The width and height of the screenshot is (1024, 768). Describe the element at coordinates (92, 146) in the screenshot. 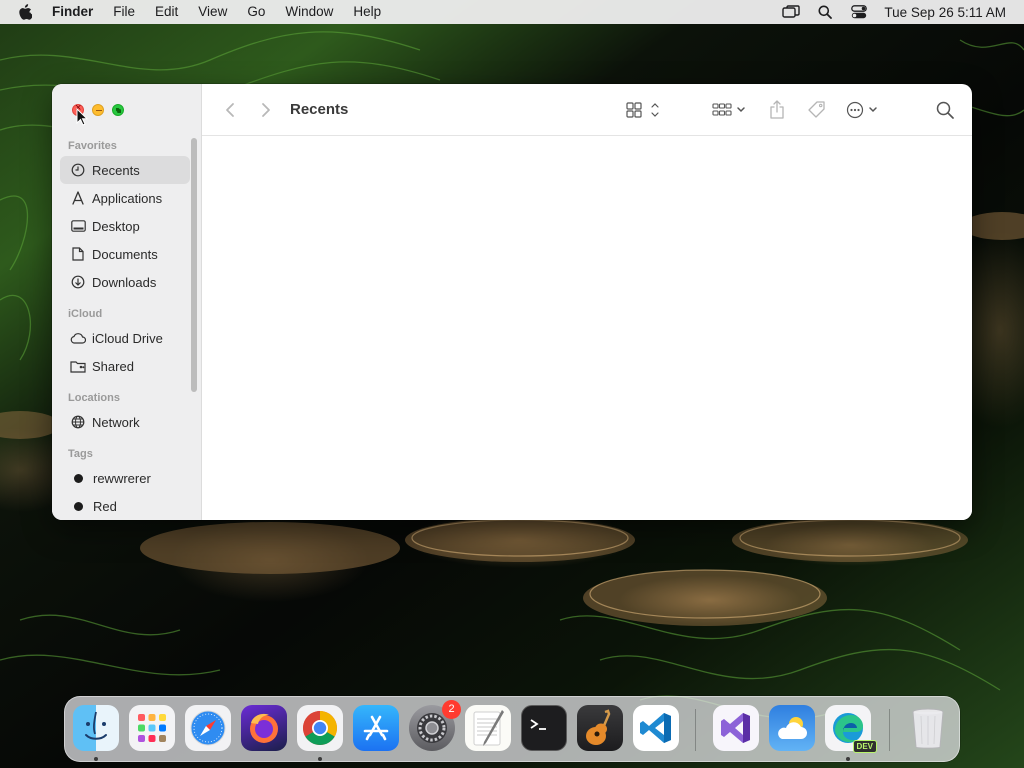

I see `sidebar-section-favorites: Favorites` at that location.